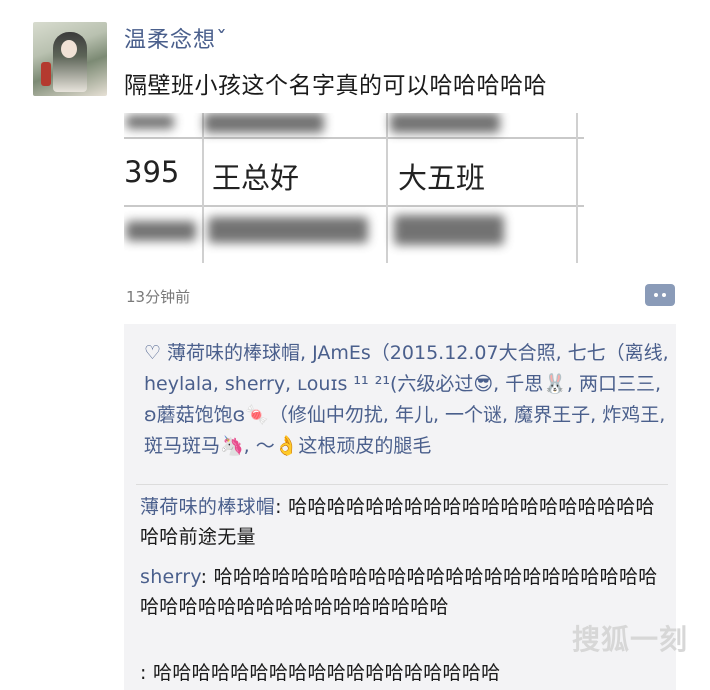 The height and width of the screenshot is (690, 710). Describe the element at coordinates (170, 577) in the screenshot. I see `comment-author: sherry` at that location.